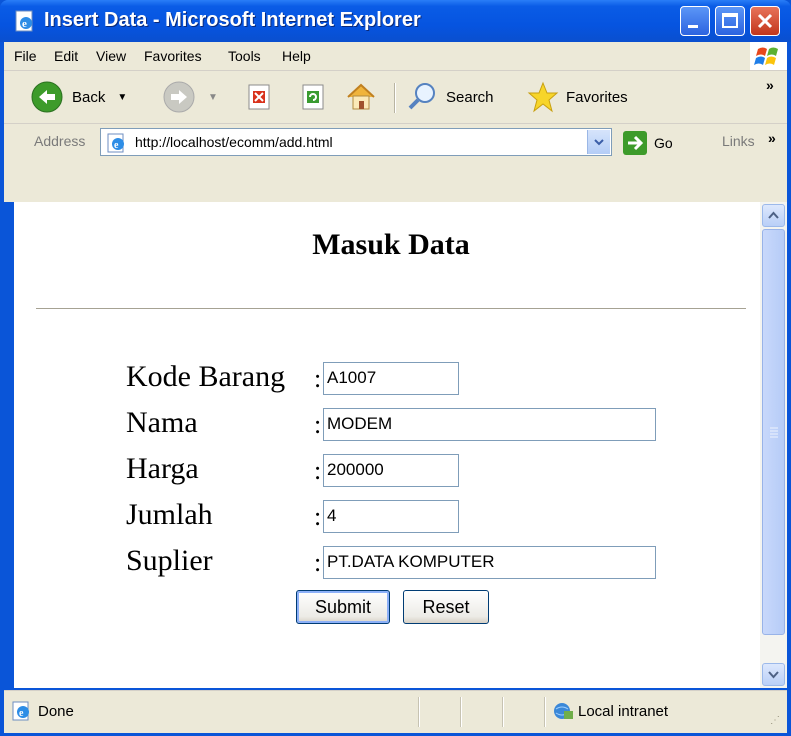 The width and height of the screenshot is (791, 736). I want to click on windows-logo-icon, so click(768, 56).